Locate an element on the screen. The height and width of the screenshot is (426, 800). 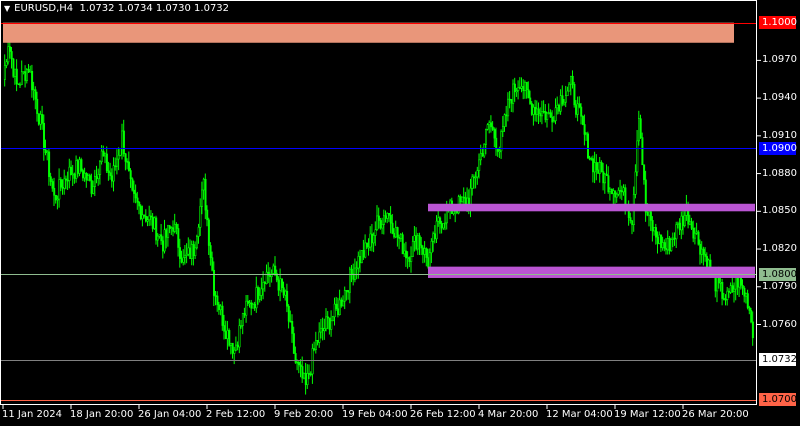
zone-1.0803 is located at coordinates (591, 272).